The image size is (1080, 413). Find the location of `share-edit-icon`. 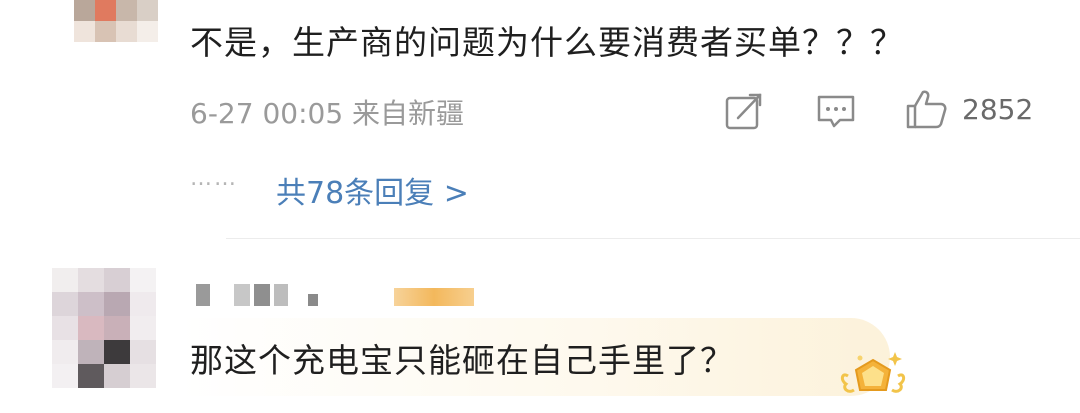

share-edit-icon is located at coordinates (744, 111).